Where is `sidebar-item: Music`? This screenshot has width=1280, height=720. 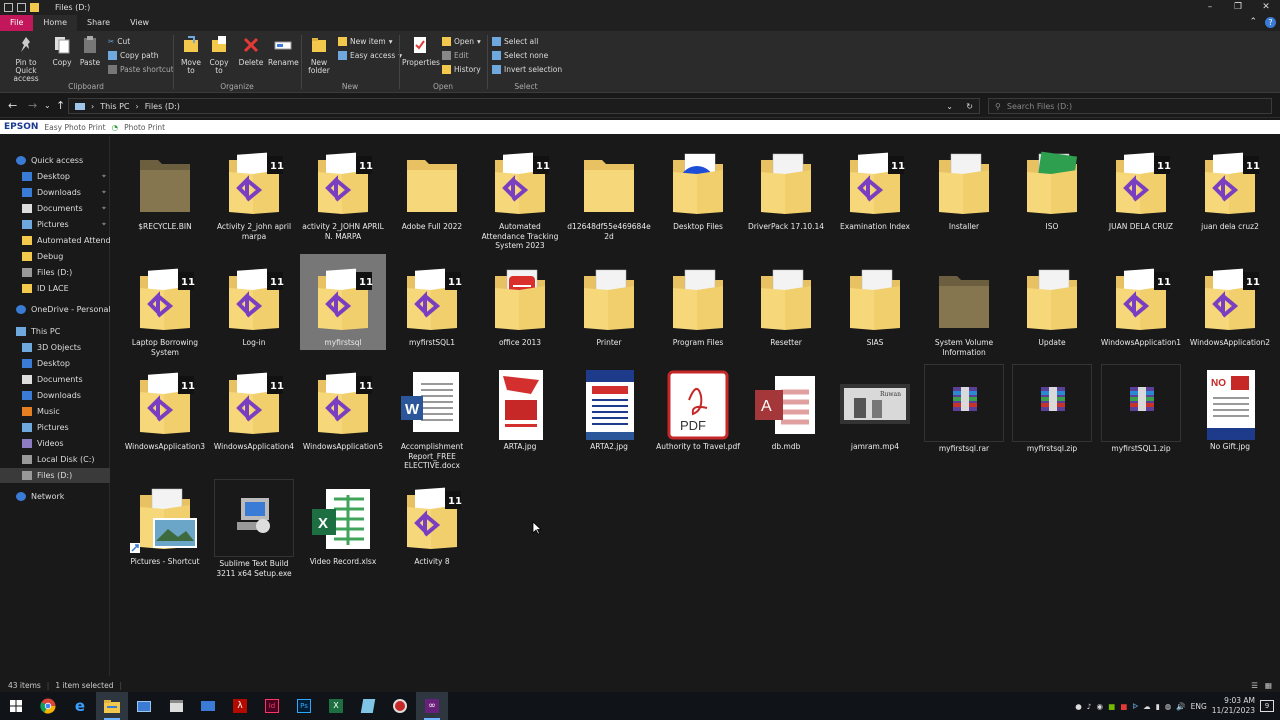 sidebar-item: Music is located at coordinates (55, 411).